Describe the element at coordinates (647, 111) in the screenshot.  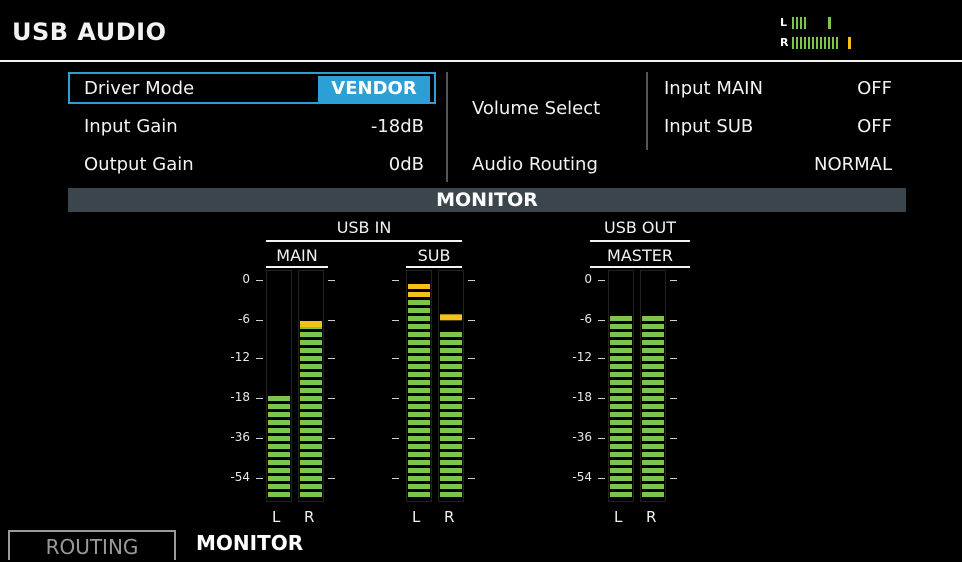
I see `volume-select-divider` at that location.